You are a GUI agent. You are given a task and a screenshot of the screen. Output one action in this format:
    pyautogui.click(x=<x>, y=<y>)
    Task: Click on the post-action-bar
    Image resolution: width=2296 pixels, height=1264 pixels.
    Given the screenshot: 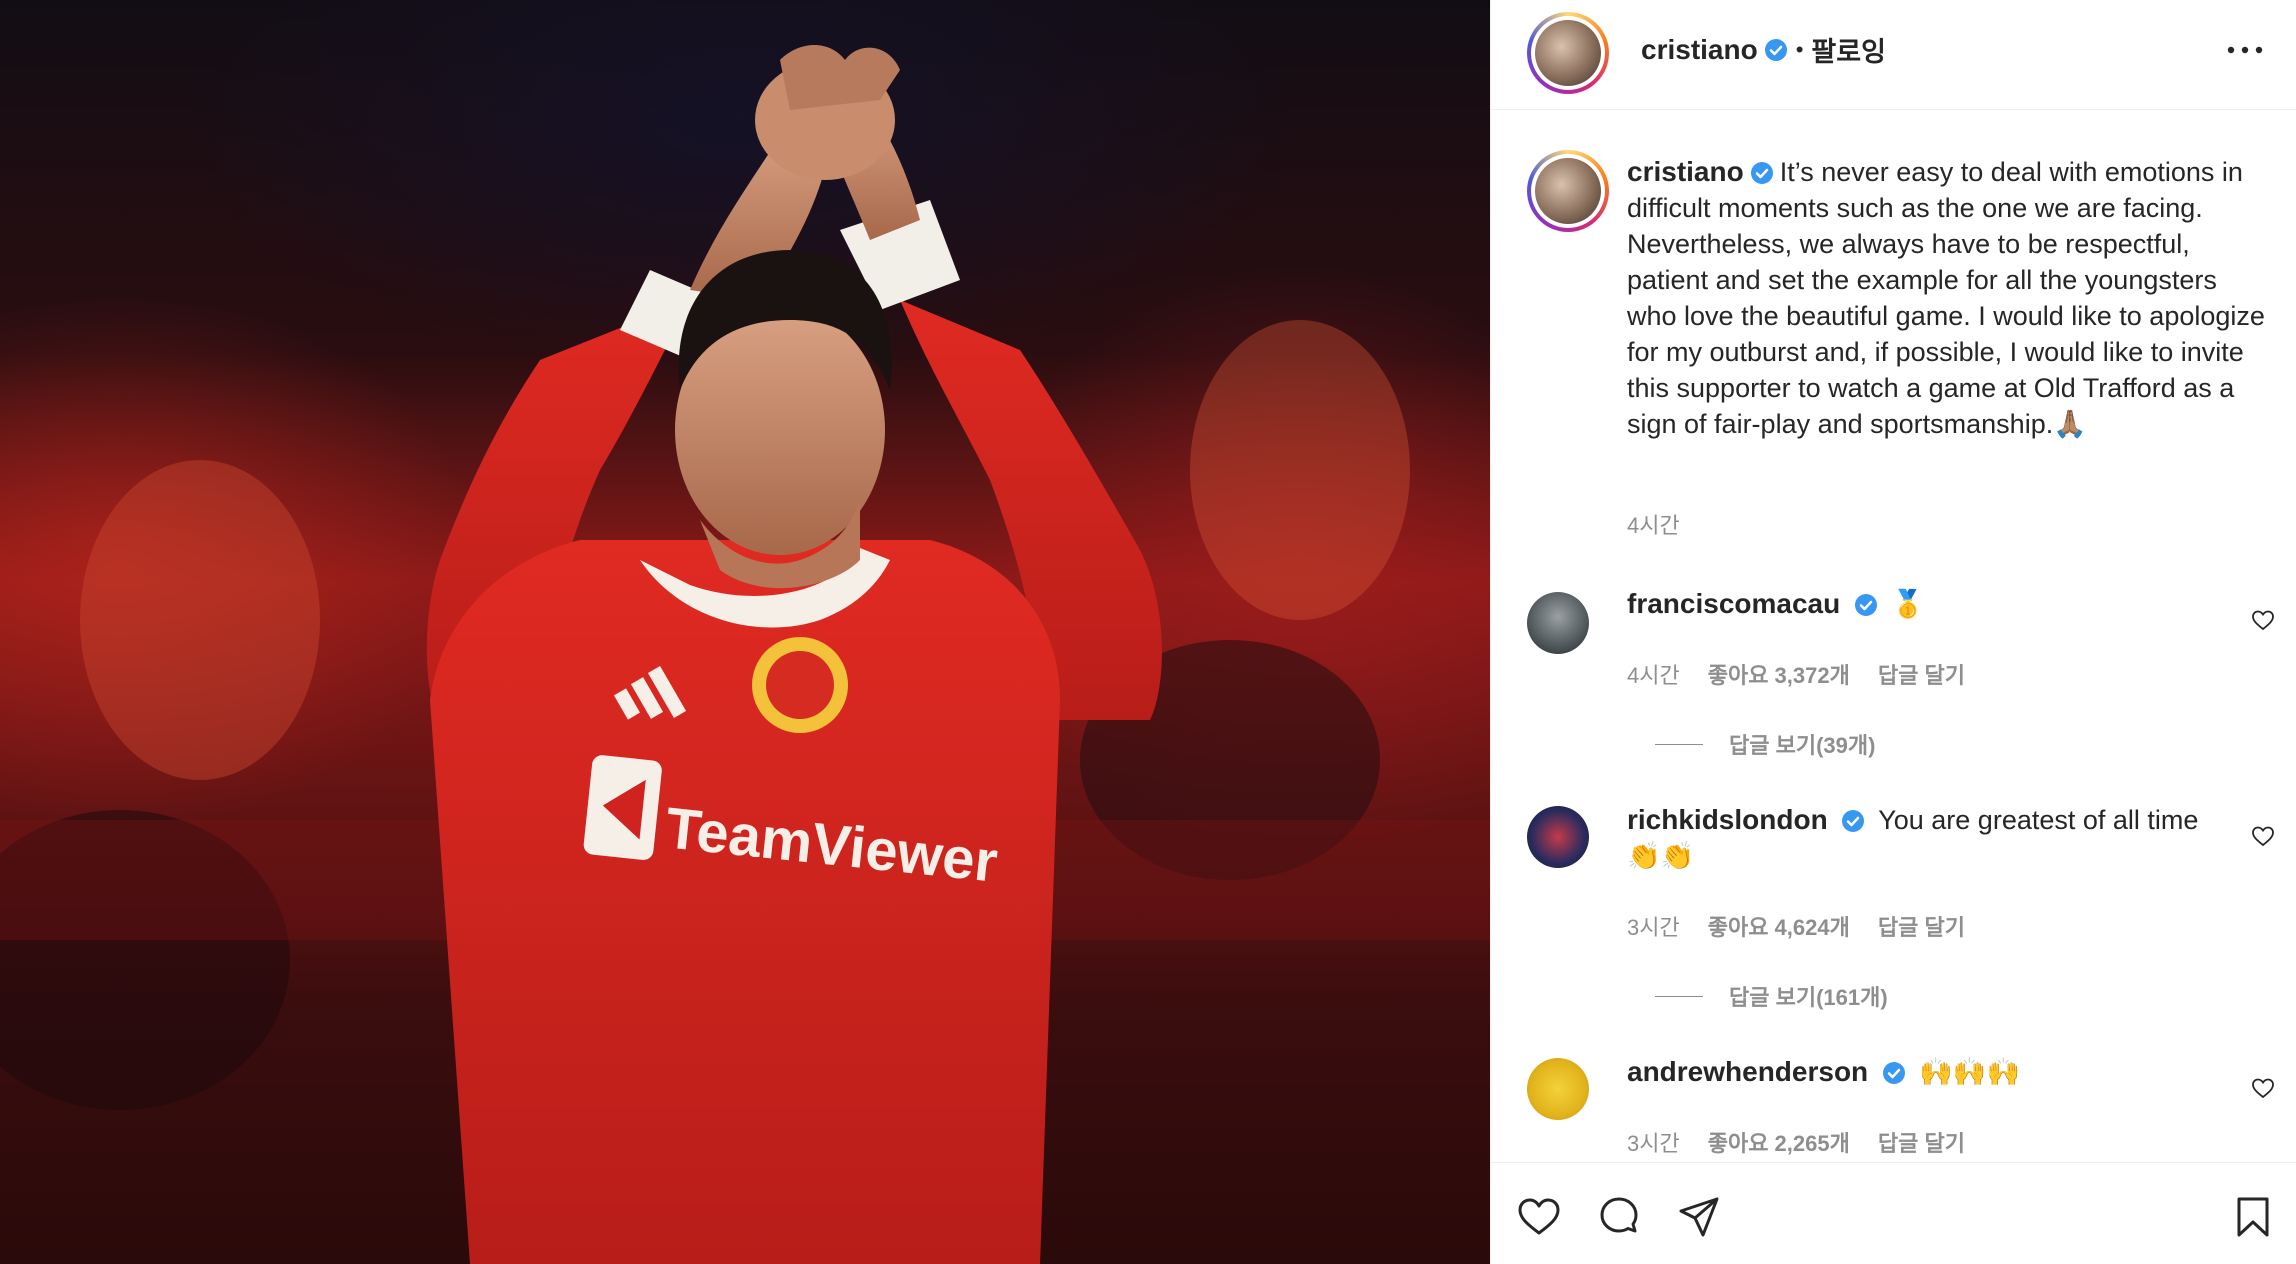 What is the action you would take?
    pyautogui.click(x=1893, y=1213)
    